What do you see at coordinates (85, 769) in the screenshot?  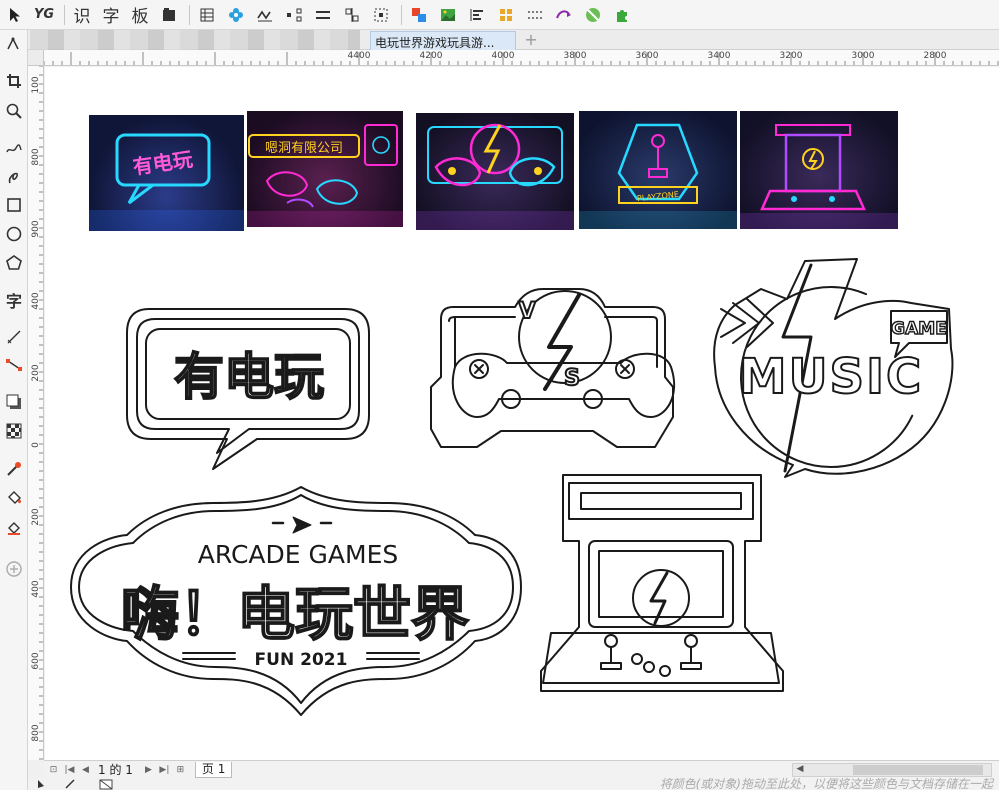 I see `prev-page-icon: ◀` at bounding box center [85, 769].